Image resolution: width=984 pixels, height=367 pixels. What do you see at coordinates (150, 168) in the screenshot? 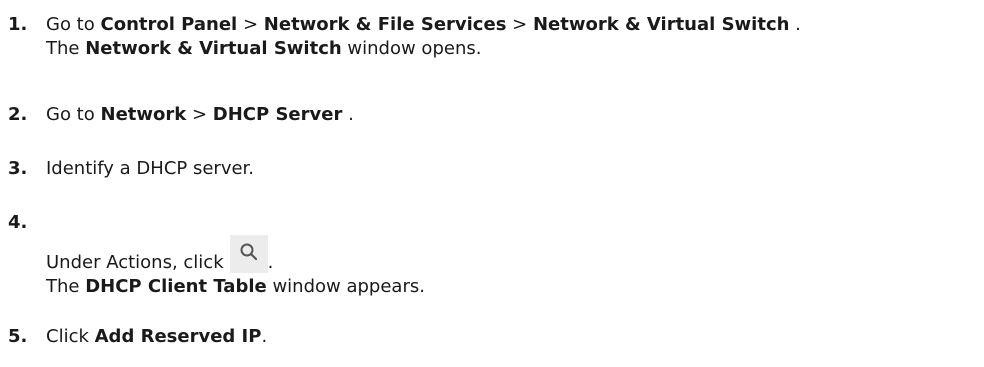
I see `step-3-instruction: Identify a DHCP server.` at bounding box center [150, 168].